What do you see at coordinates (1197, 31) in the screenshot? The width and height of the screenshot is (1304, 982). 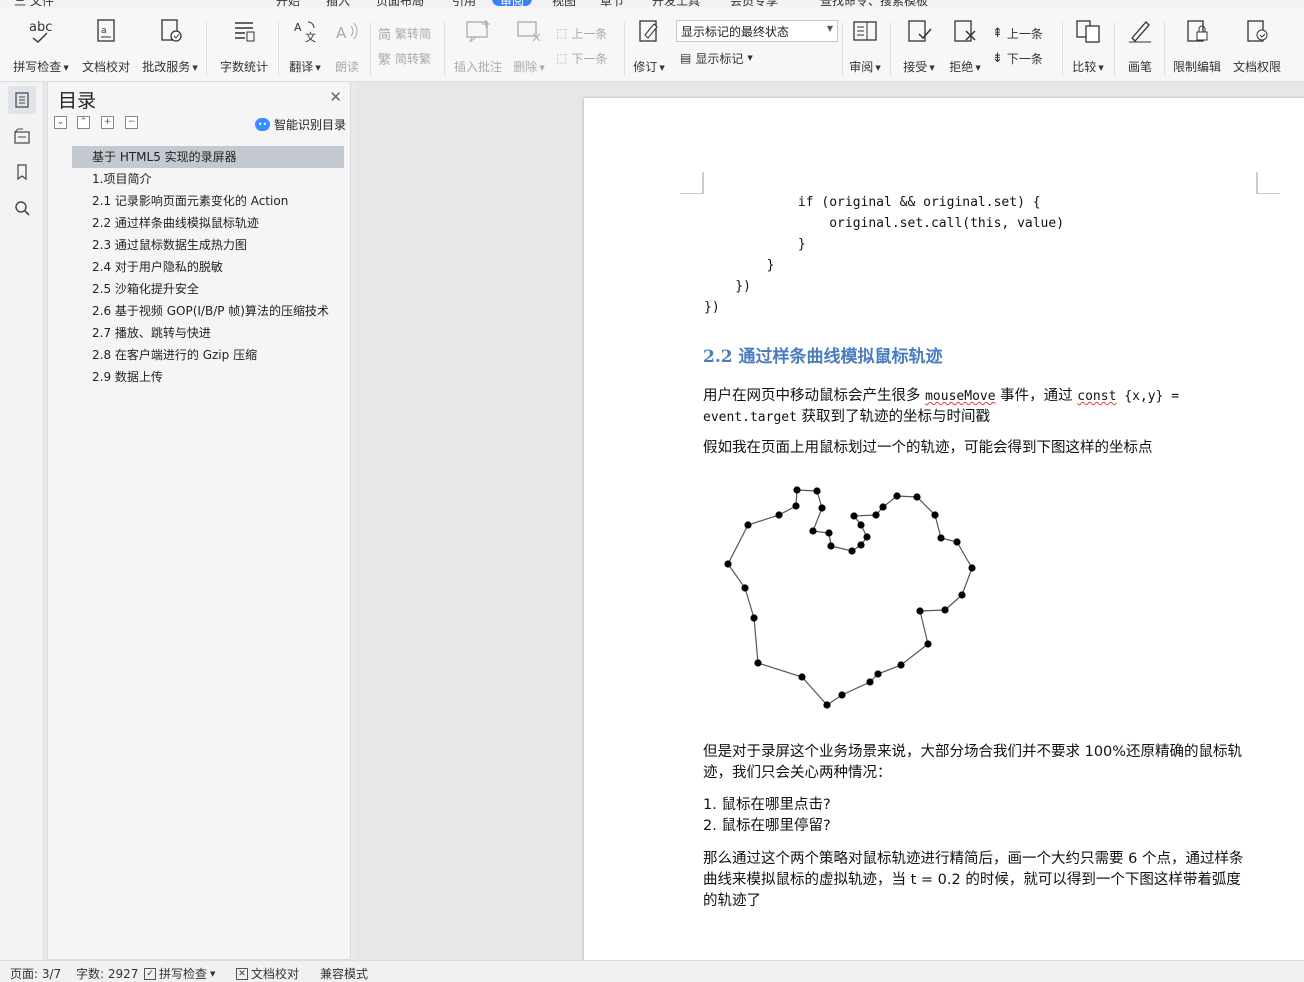 I see `lock-document-icon` at bounding box center [1197, 31].